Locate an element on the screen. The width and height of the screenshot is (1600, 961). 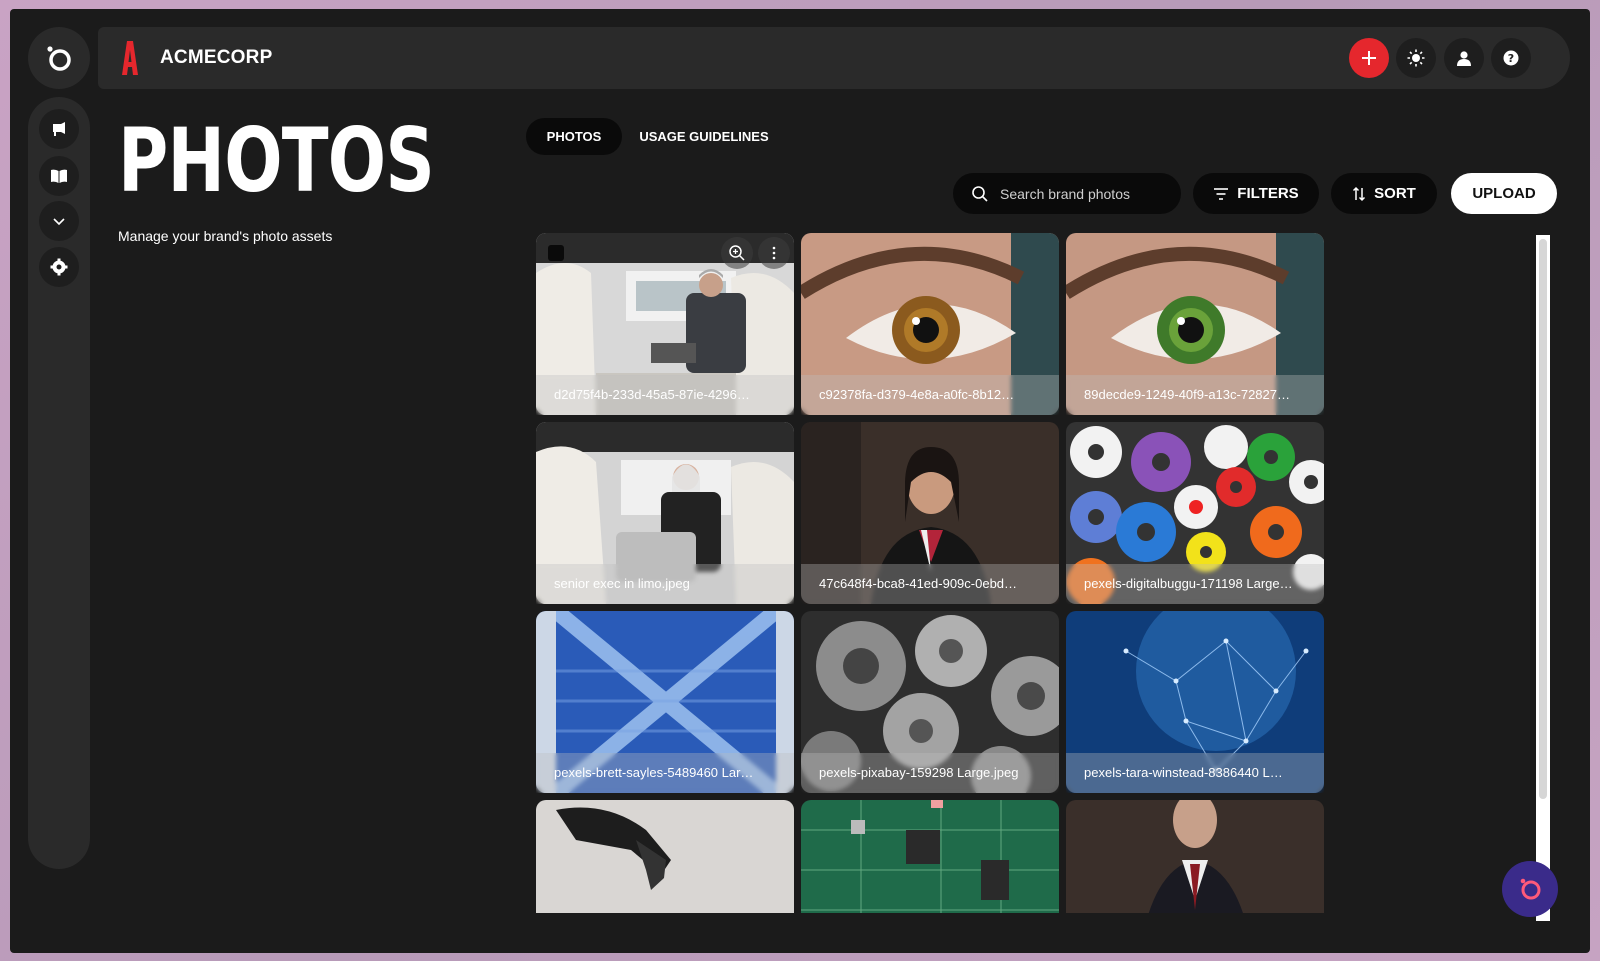
help-button: ? is located at coordinates (1511, 58).